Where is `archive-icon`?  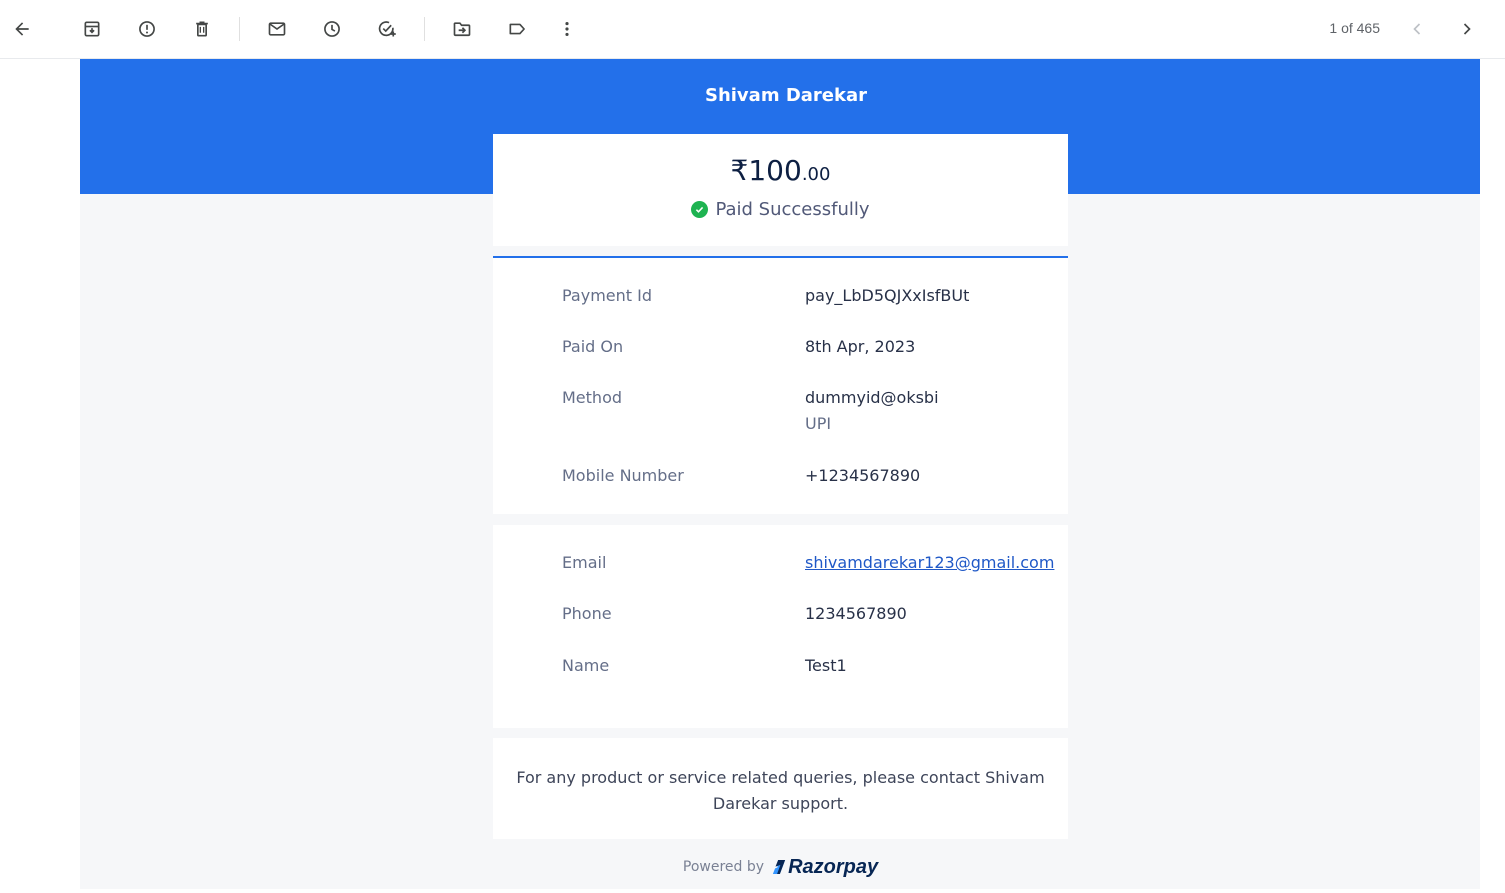 archive-icon is located at coordinates (92, 29).